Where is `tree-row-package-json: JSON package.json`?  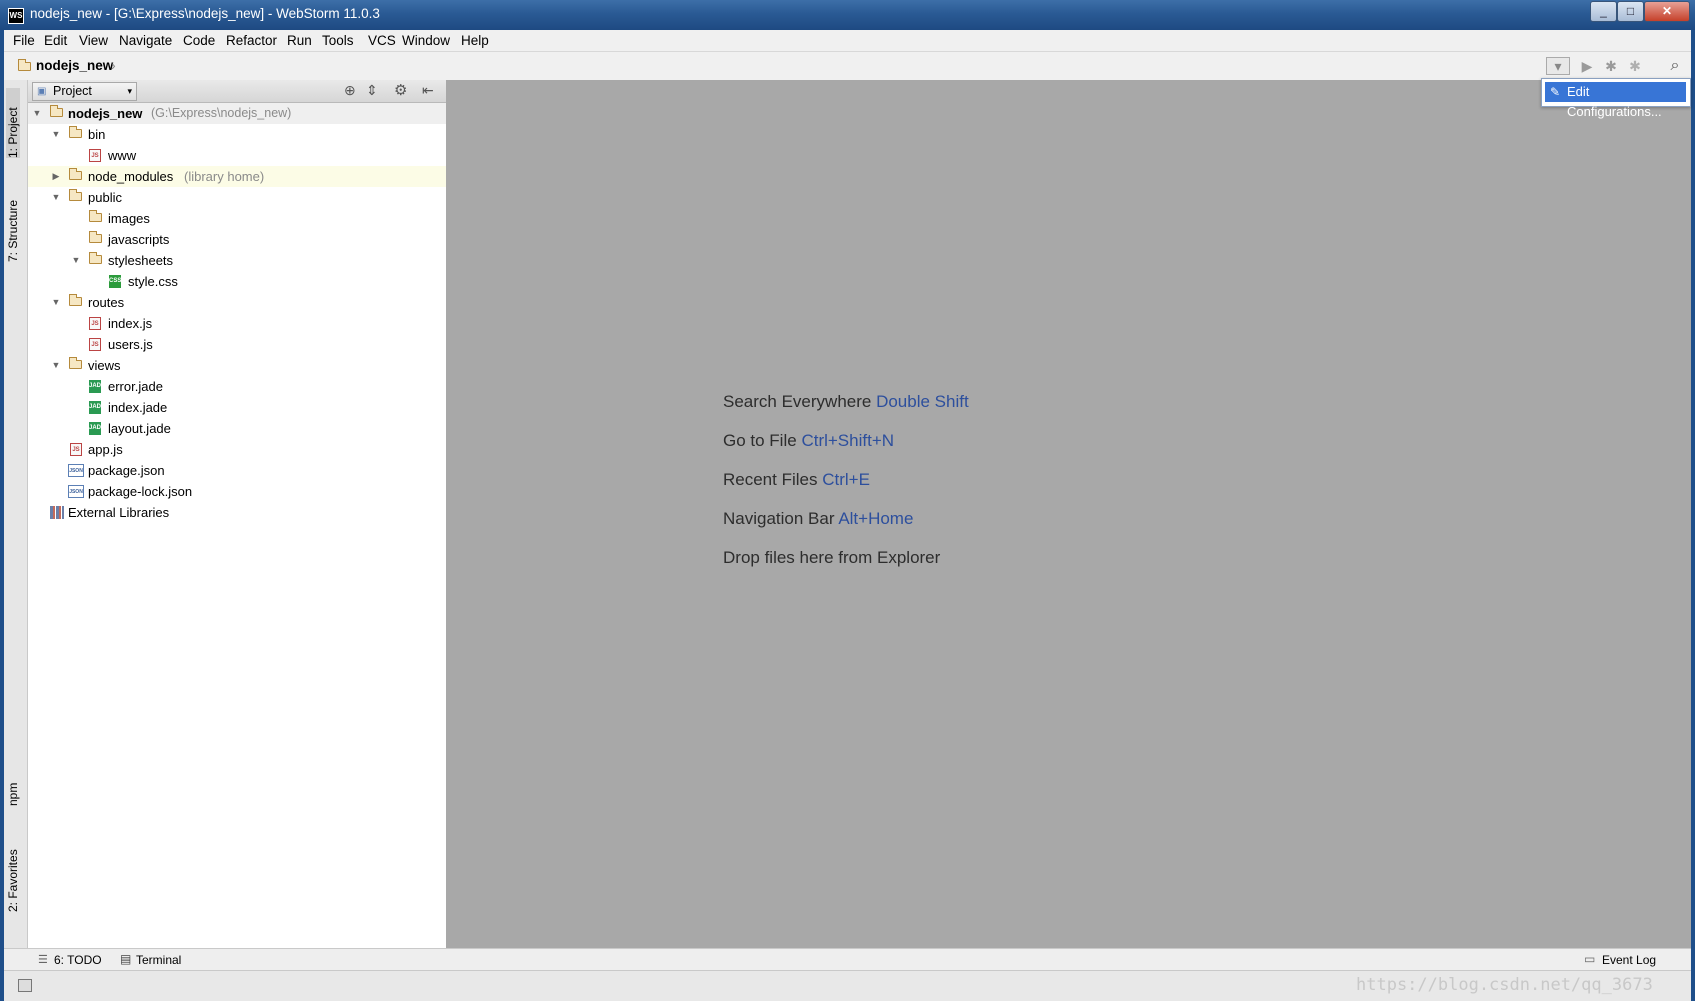
tree-row-package-json: JSON package.json is located at coordinates (237, 470).